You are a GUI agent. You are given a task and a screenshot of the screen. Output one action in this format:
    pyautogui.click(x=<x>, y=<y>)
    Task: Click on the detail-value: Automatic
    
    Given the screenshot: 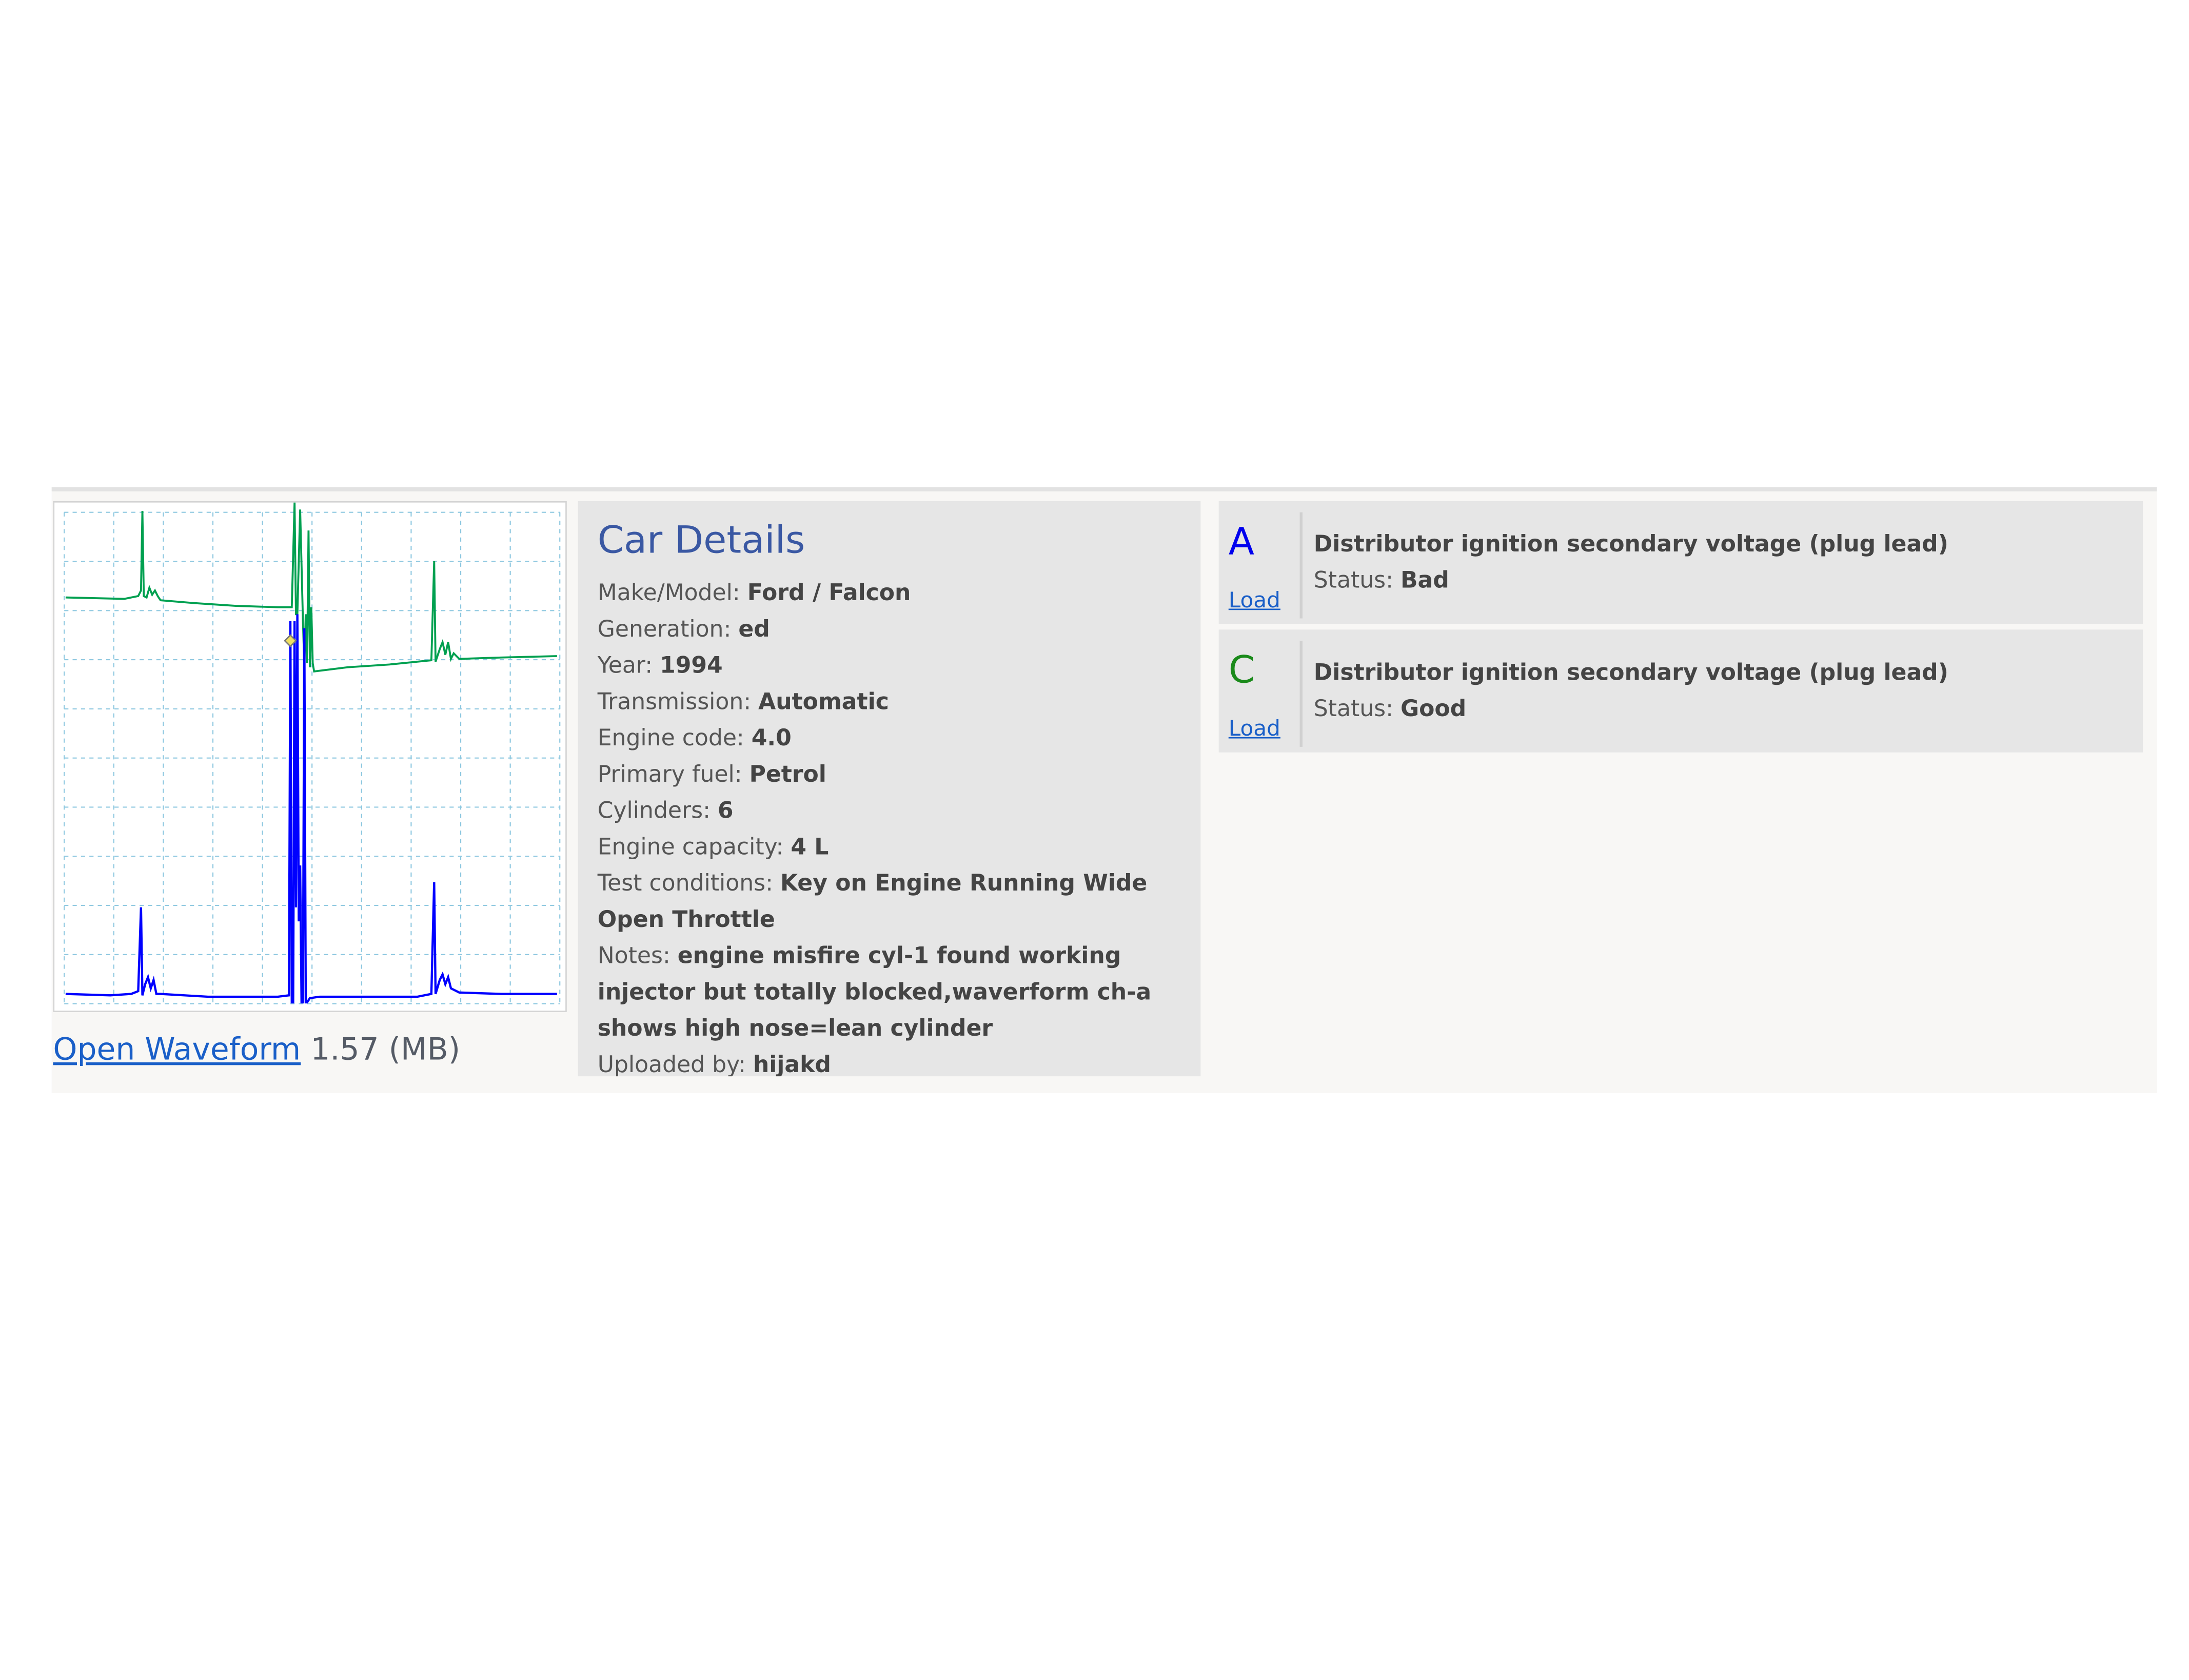 What is the action you would take?
    pyautogui.click(x=823, y=701)
    